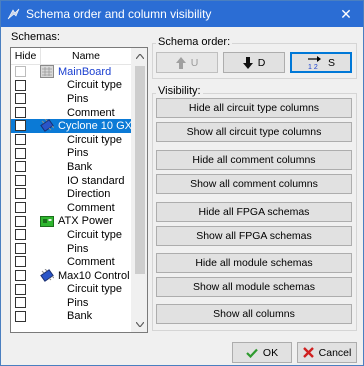  What do you see at coordinates (95, 126) in the screenshot?
I see `schema-name: Cyclone 10 GX` at bounding box center [95, 126].